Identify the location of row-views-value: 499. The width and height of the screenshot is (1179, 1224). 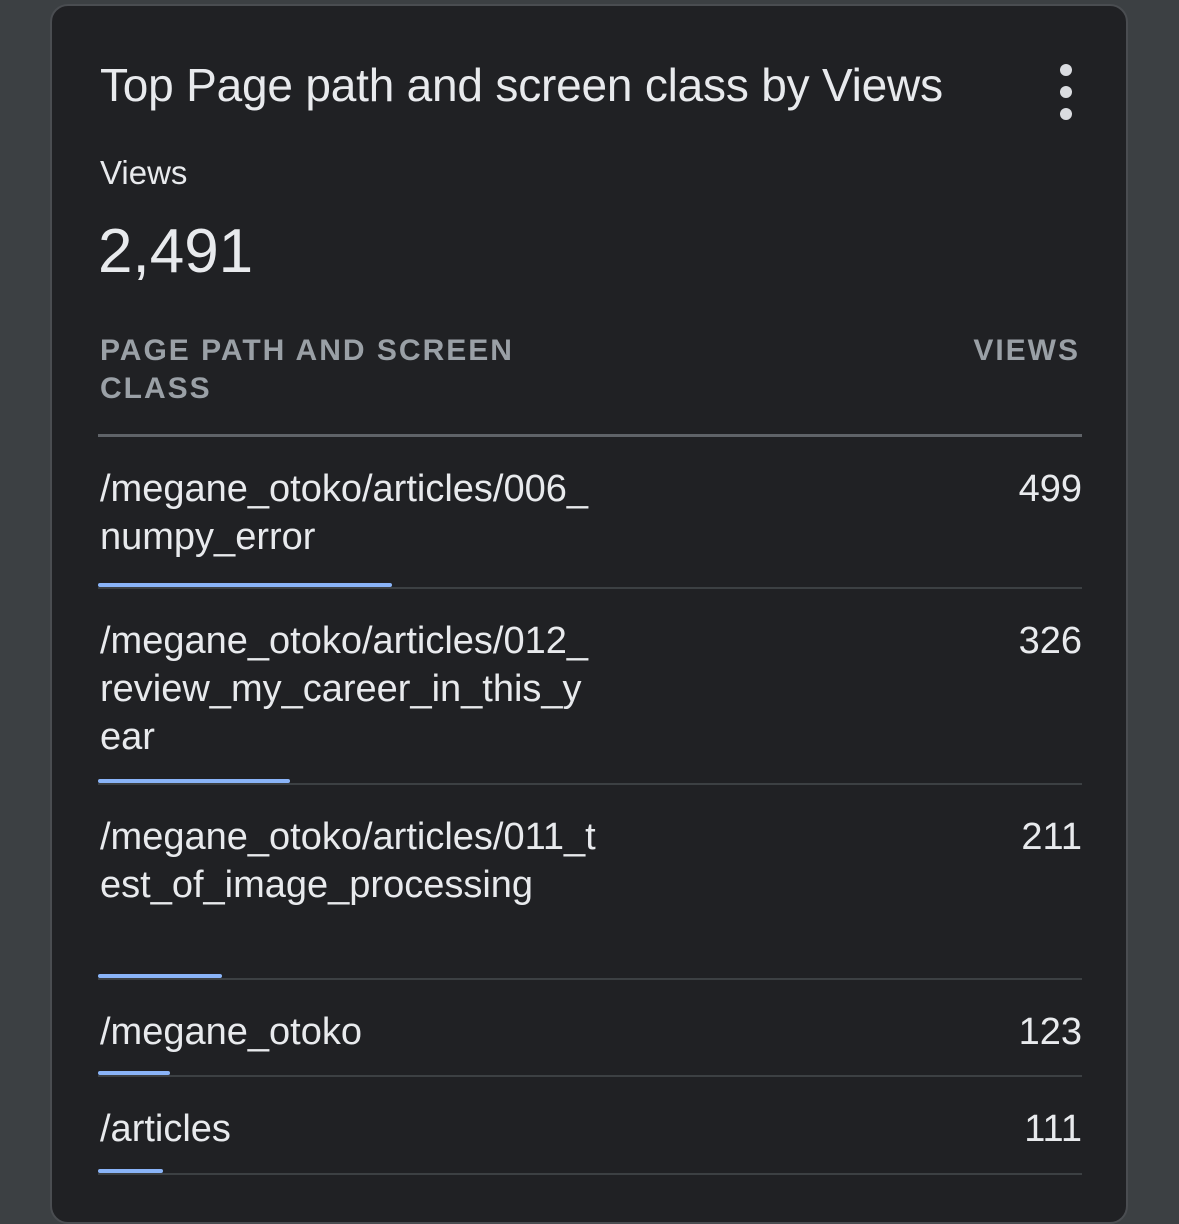
(1050, 489).